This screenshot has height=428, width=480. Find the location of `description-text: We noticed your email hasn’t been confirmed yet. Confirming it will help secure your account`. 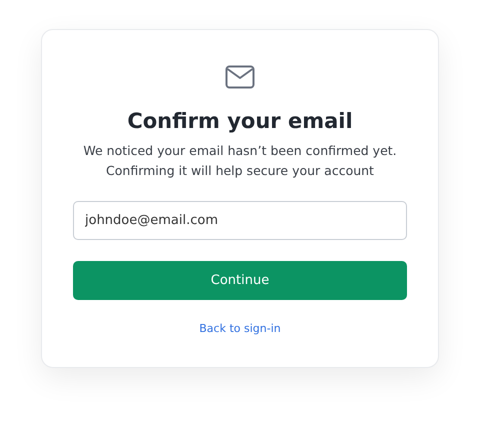

description-text: We noticed your email hasn’t been confirmed yet. Confirming it will help secure your account is located at coordinates (240, 161).